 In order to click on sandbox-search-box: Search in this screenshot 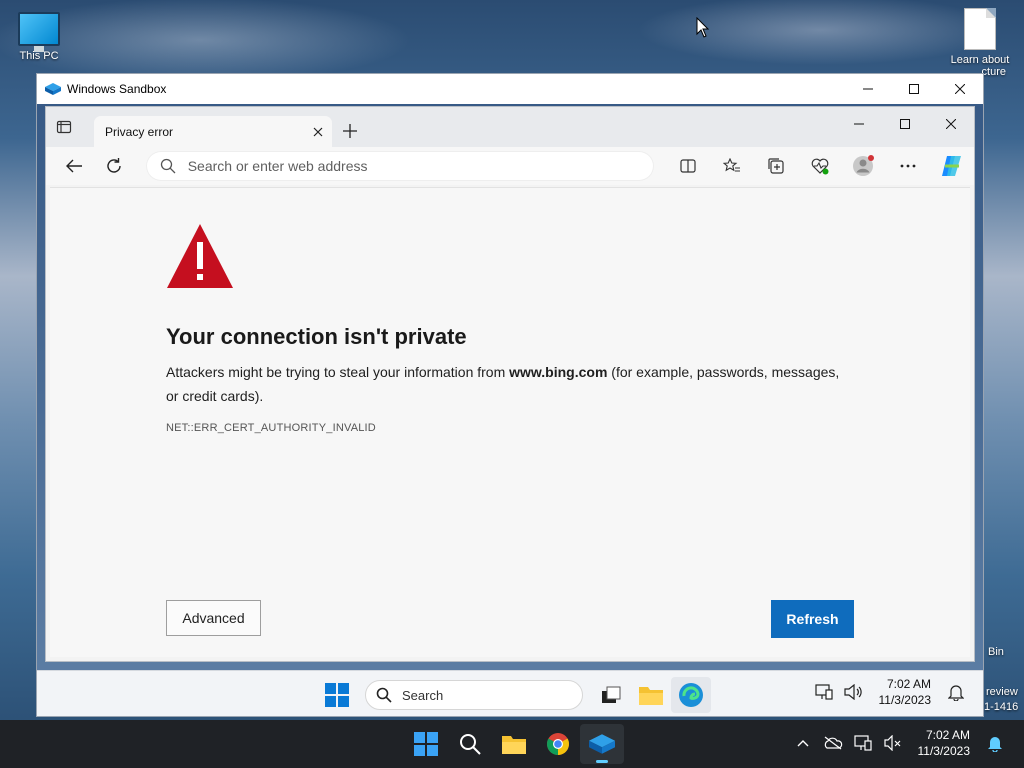, I will do `click(474, 695)`.